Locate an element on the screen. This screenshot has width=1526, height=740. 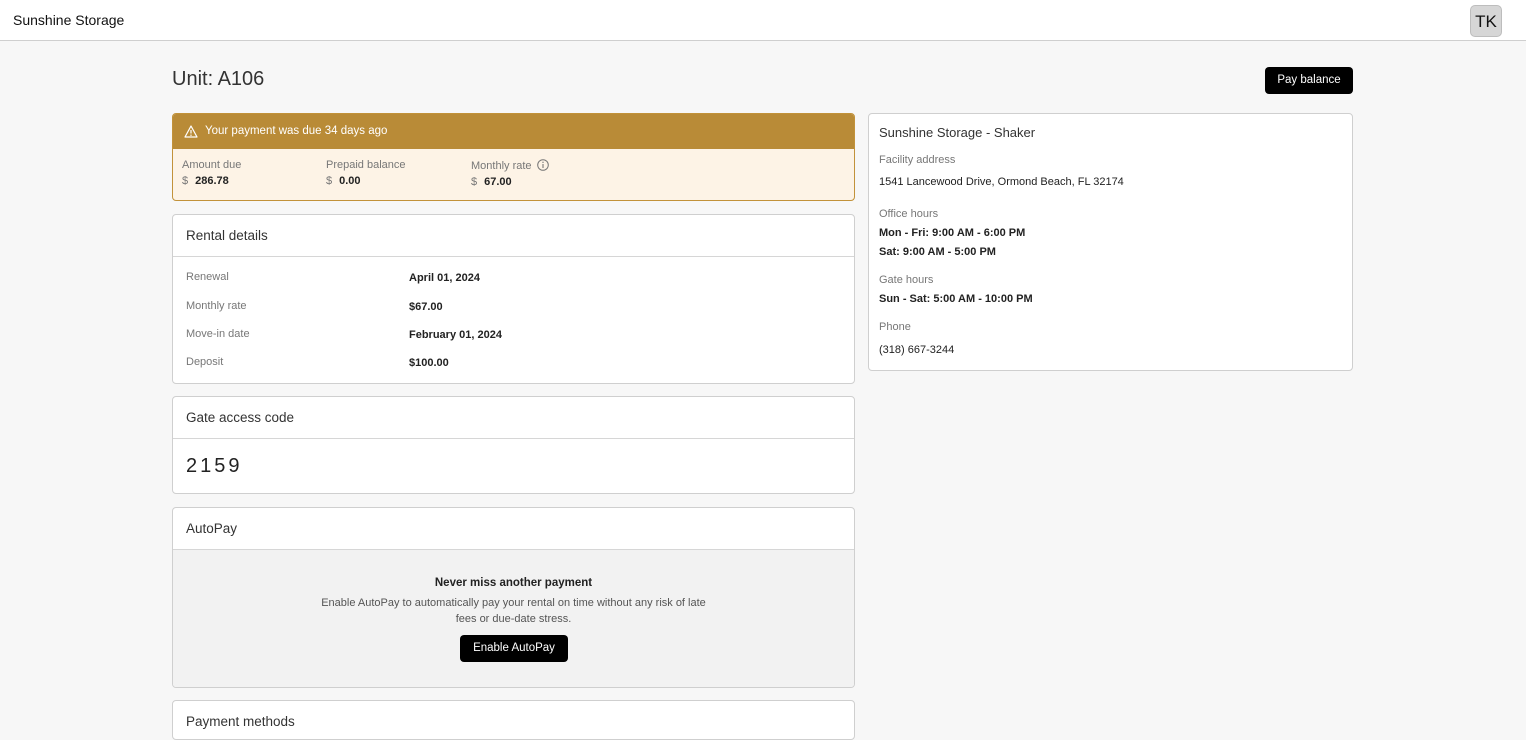
gate-hours-value: Sun - Sat: 5:00 AM - 10:00 PM is located at coordinates (956, 299).